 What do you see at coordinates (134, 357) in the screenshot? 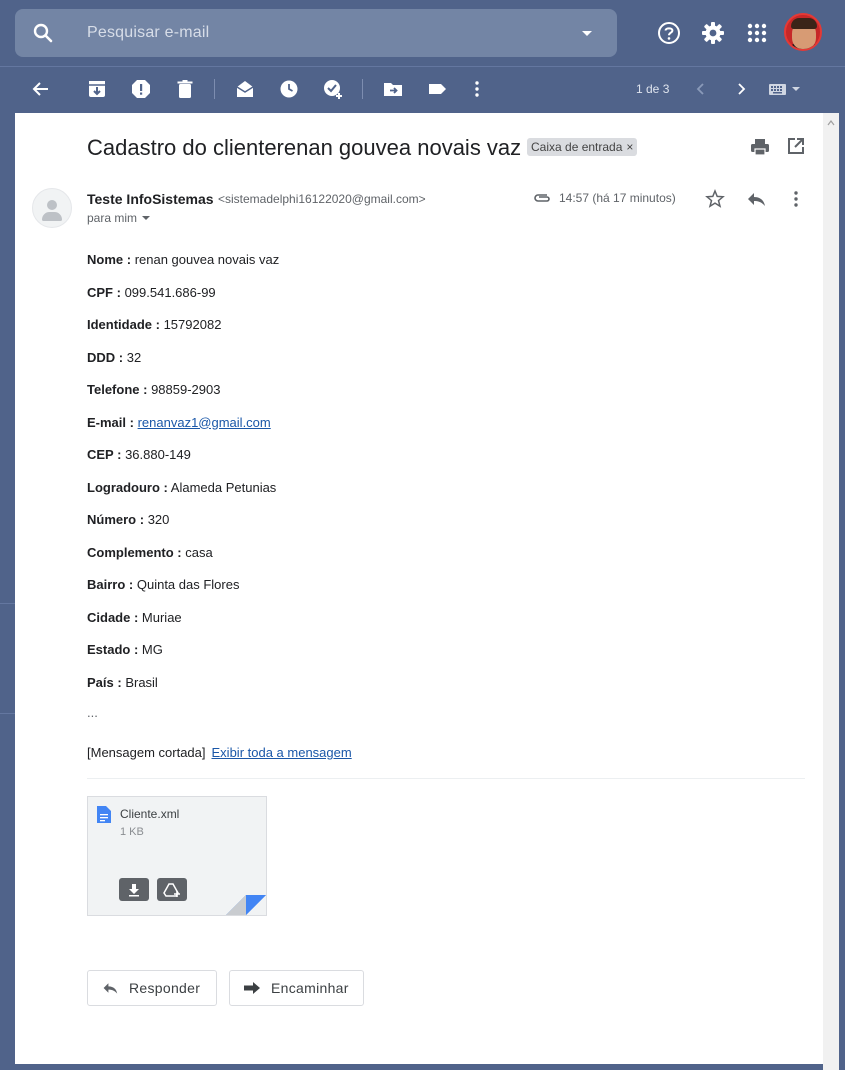
I see `field-value: 32` at bounding box center [134, 357].